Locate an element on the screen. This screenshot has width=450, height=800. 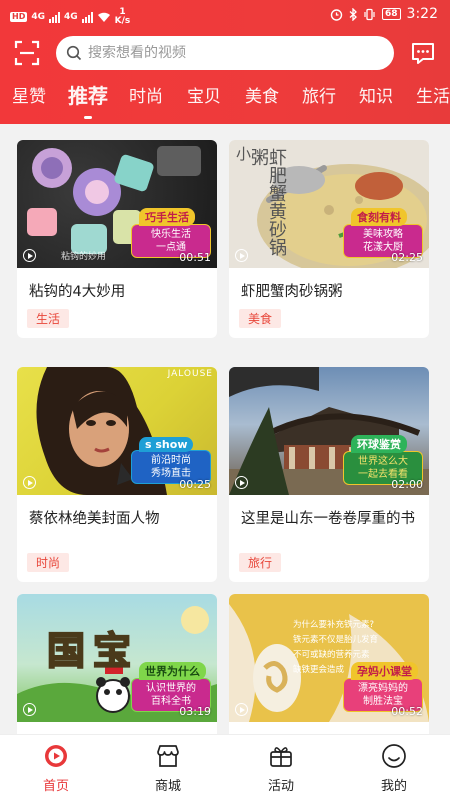
signal-label-2: 4G is located at coordinates (71, 17).